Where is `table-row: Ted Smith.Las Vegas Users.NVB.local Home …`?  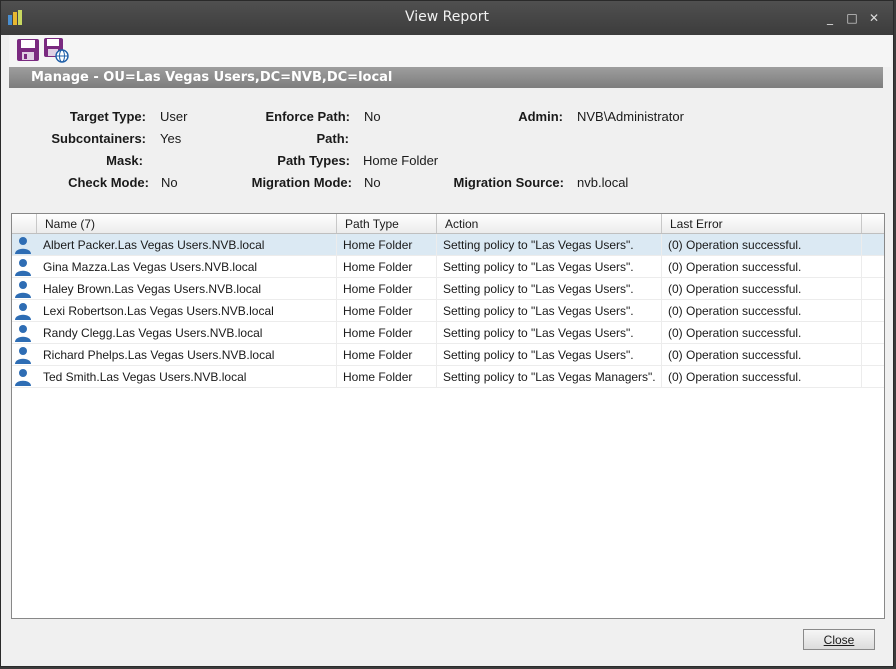
table-row: Ted Smith.Las Vegas Users.NVB.local Home … is located at coordinates (448, 377).